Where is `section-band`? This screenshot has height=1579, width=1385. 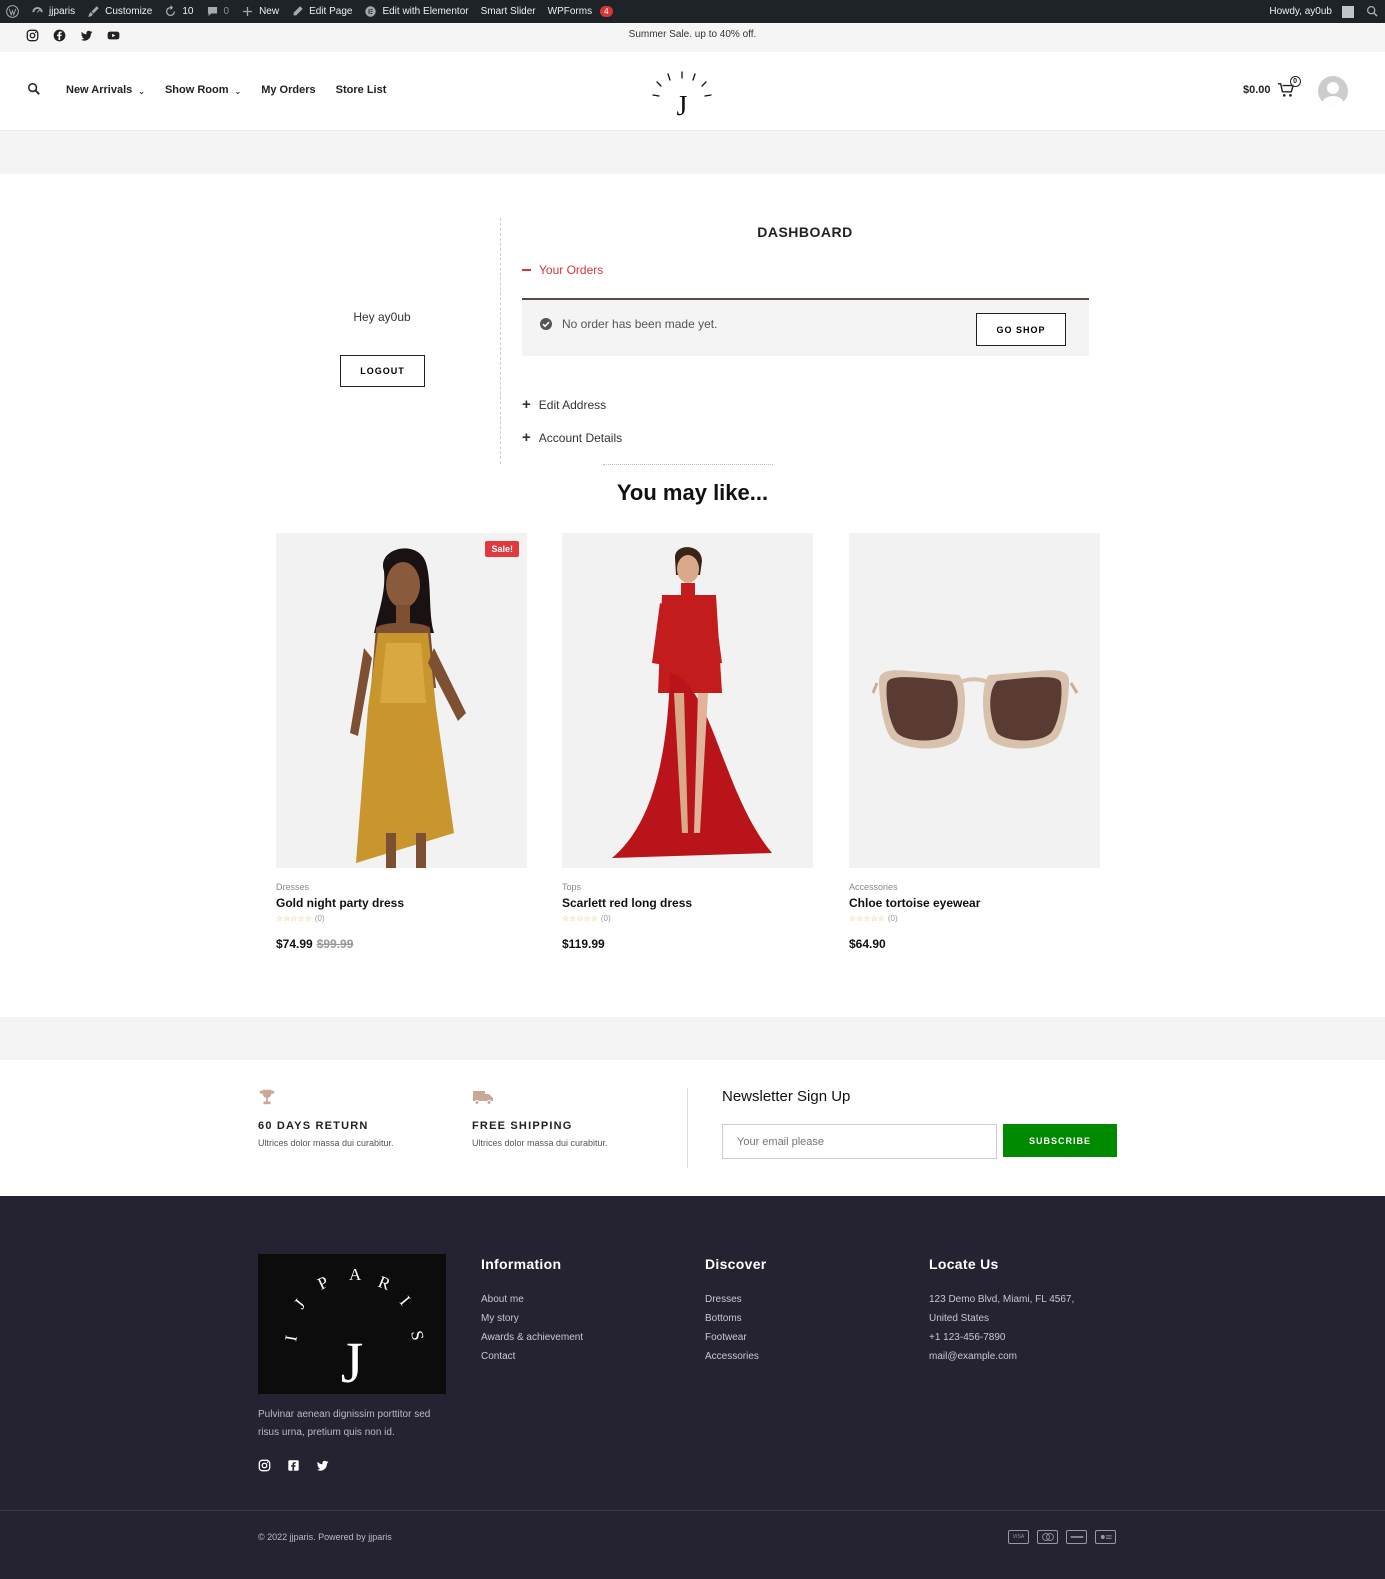
section-band is located at coordinates (692, 1038).